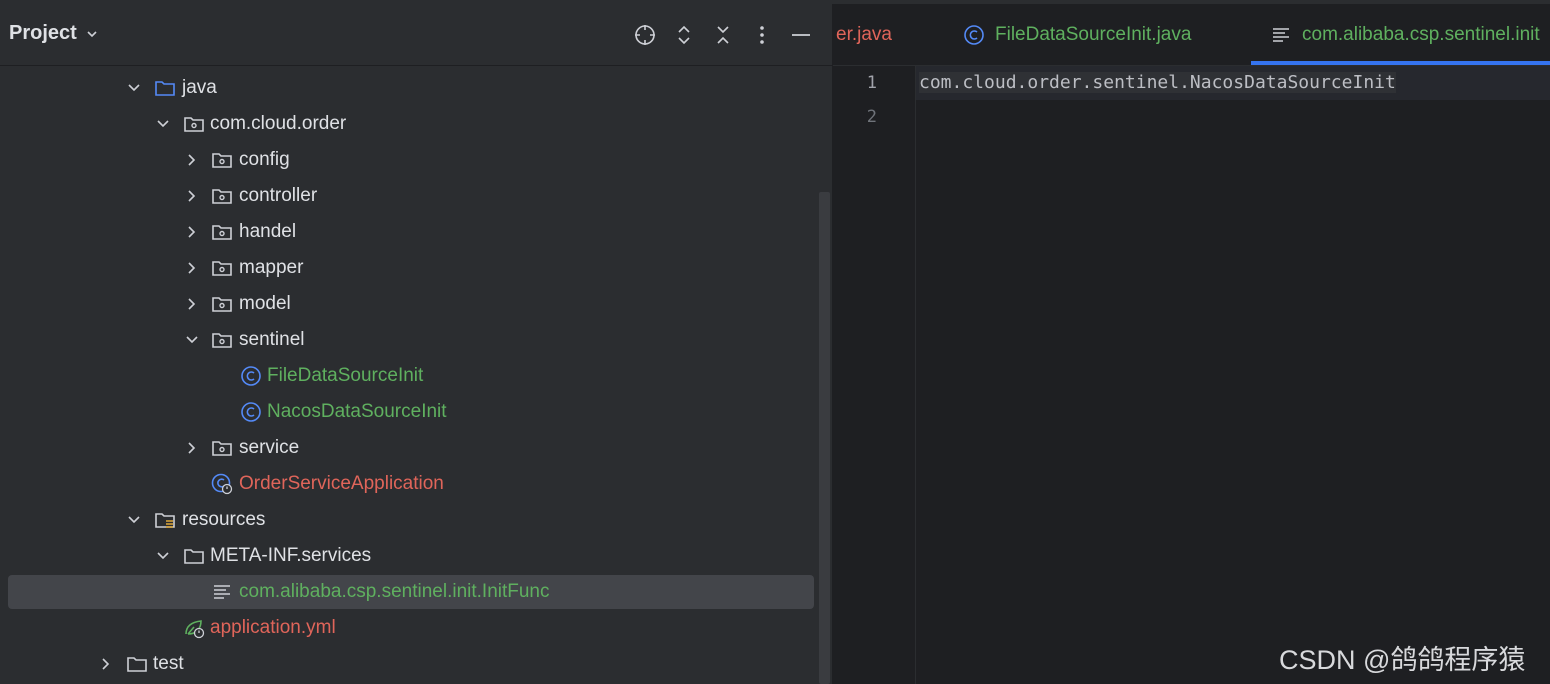  What do you see at coordinates (291, 555) in the screenshot?
I see `tree-item-label: META-INF.services` at bounding box center [291, 555].